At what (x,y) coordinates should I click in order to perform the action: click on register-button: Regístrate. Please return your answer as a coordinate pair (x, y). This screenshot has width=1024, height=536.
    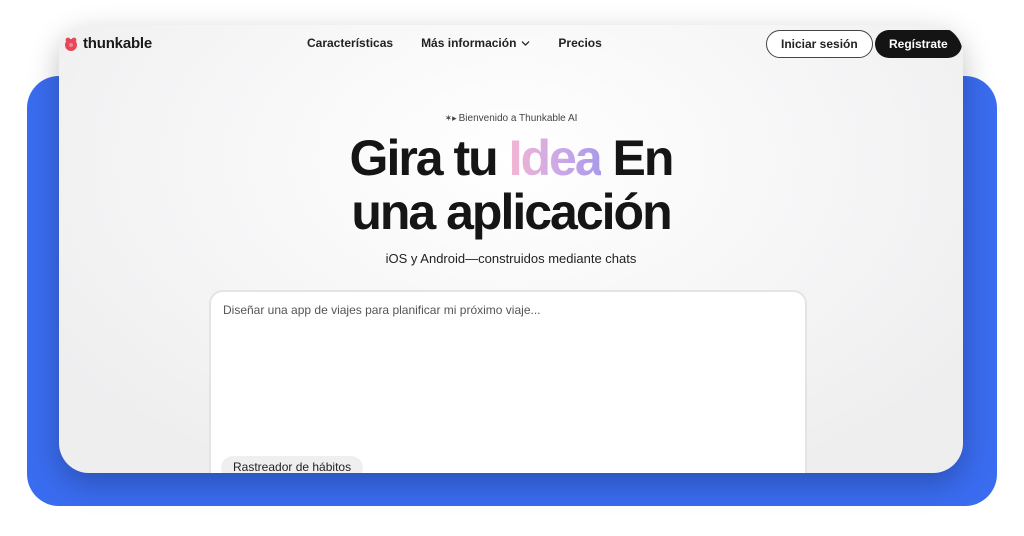
    Looking at the image, I should click on (918, 44).